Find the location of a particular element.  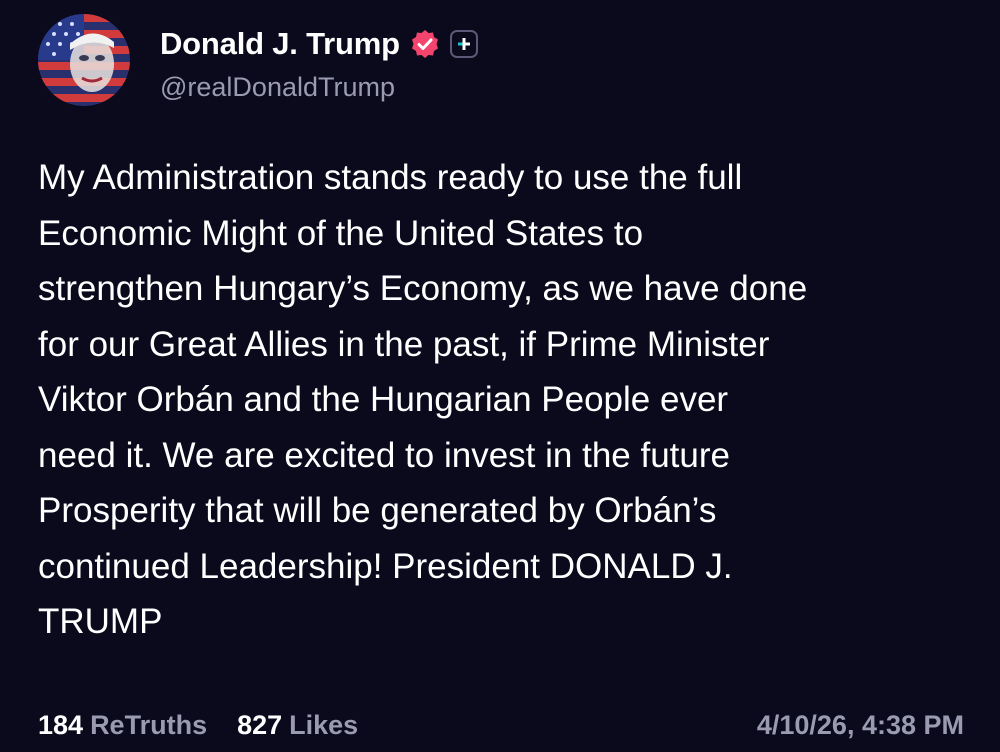

retruths-label: ReTruths is located at coordinates (149, 724).